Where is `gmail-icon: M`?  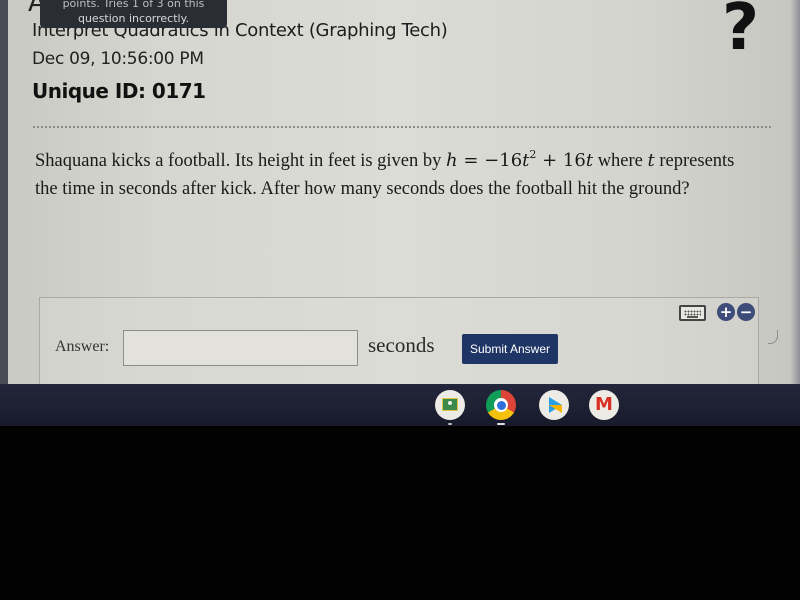
gmail-icon: M is located at coordinates (604, 405).